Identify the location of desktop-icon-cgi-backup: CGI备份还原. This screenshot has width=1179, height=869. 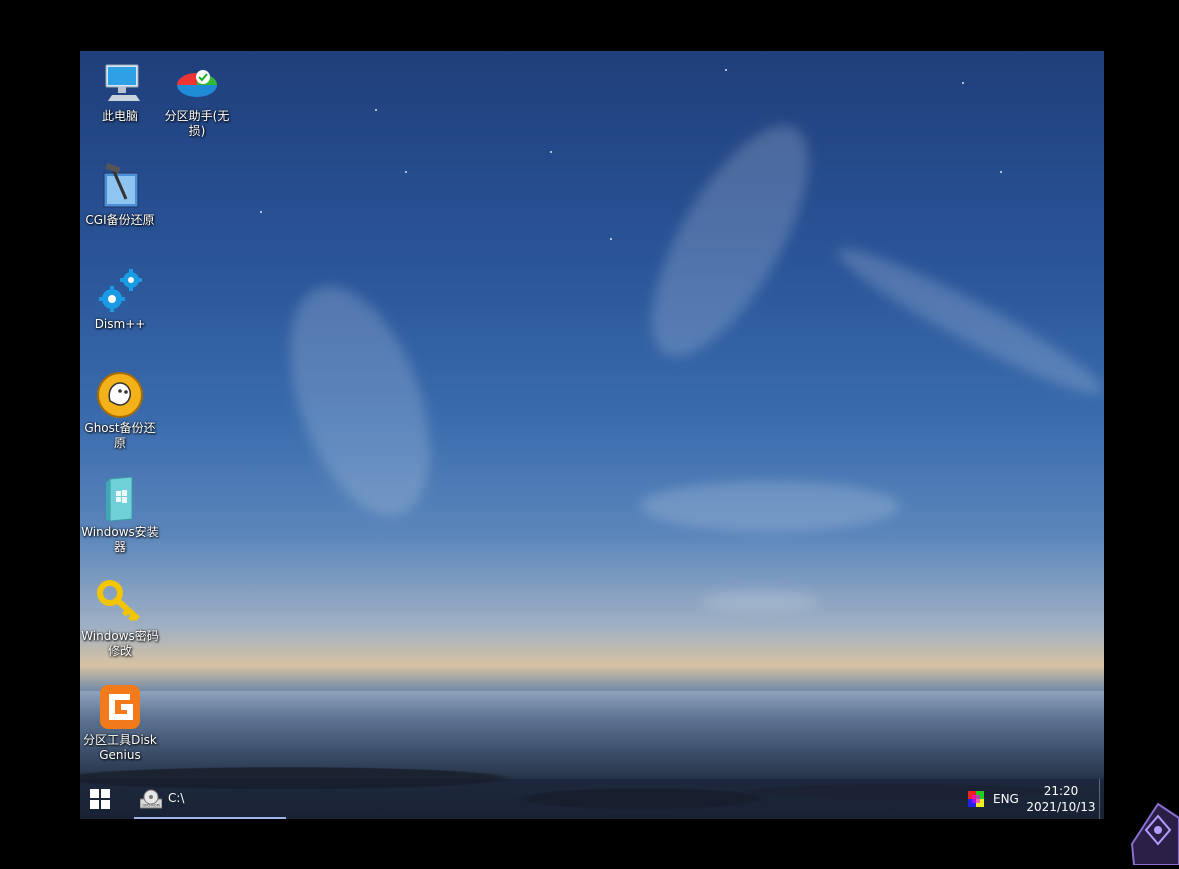
(120, 195).